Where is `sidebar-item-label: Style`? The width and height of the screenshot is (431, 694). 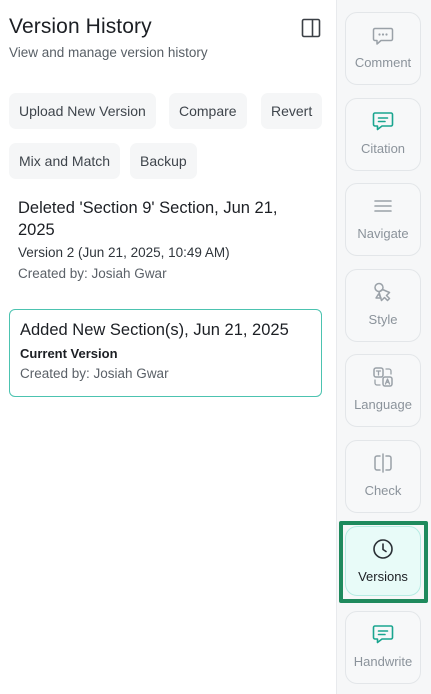
sidebar-item-label: Style is located at coordinates (383, 319).